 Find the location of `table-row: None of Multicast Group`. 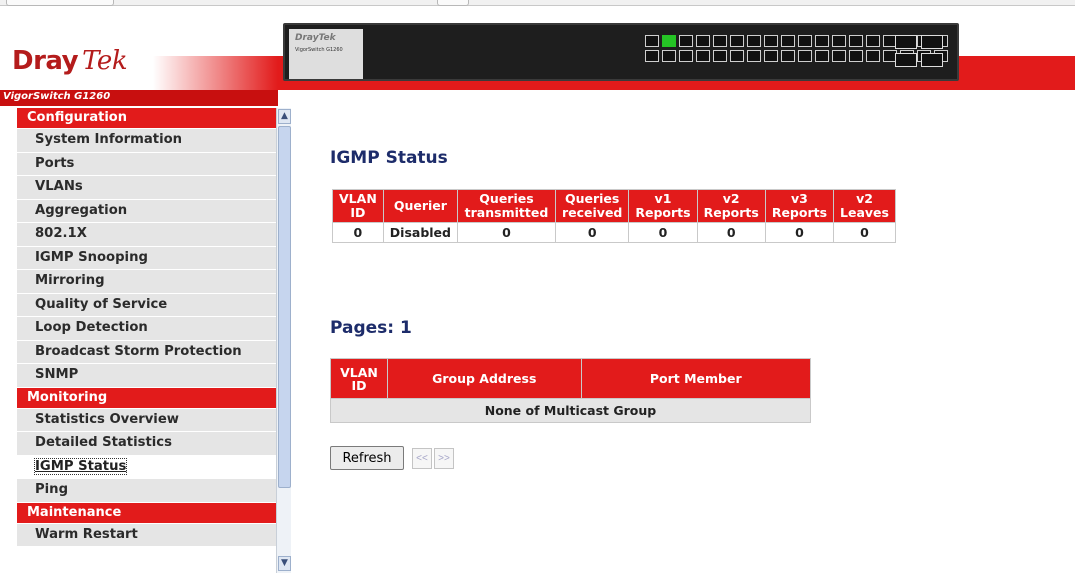

table-row: None of Multicast Group is located at coordinates (570, 410).